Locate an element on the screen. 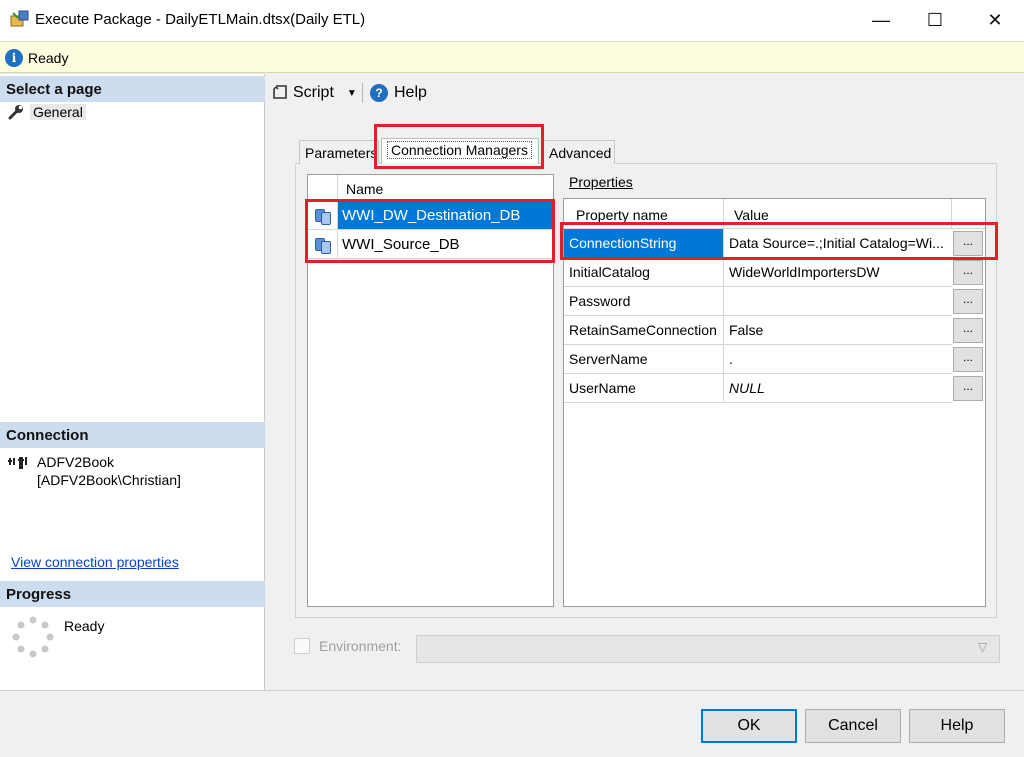 The image size is (1024, 757). help-toolbar-button: ? Help is located at coordinates (398, 93).